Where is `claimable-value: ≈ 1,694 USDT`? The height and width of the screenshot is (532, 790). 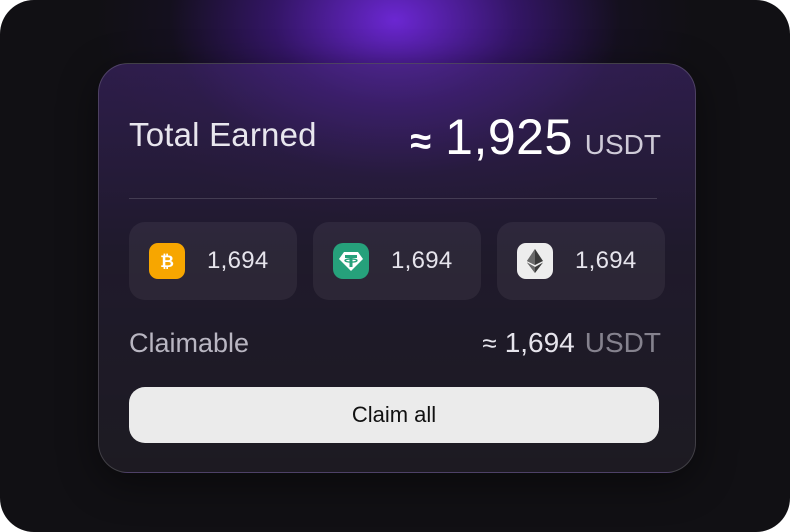 claimable-value: ≈ 1,694 USDT is located at coordinates (571, 343).